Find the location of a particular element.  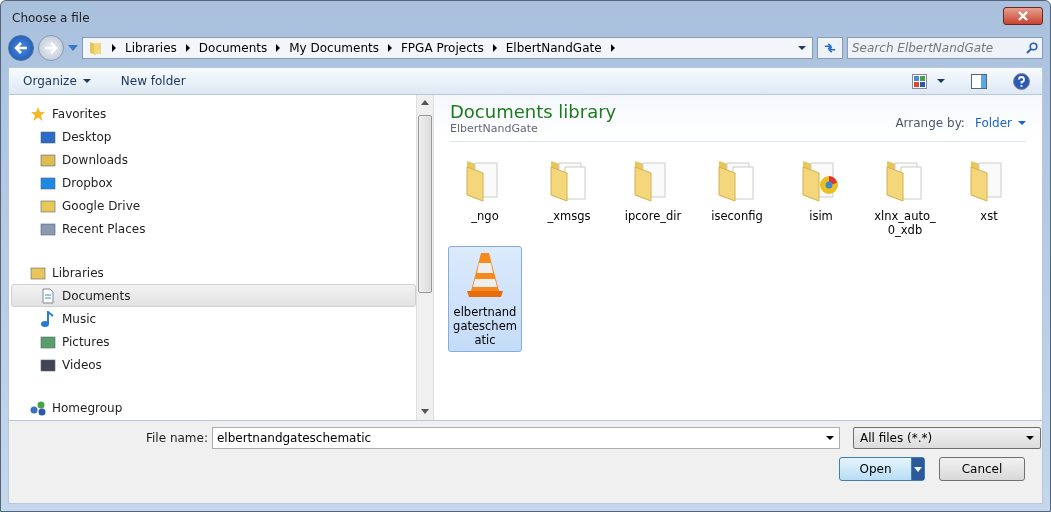

refresh-button is located at coordinates (830, 48).